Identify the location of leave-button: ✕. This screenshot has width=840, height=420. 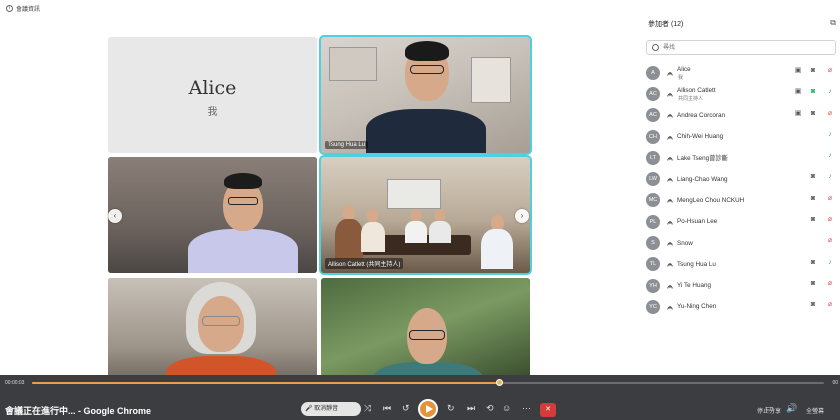
(548, 410).